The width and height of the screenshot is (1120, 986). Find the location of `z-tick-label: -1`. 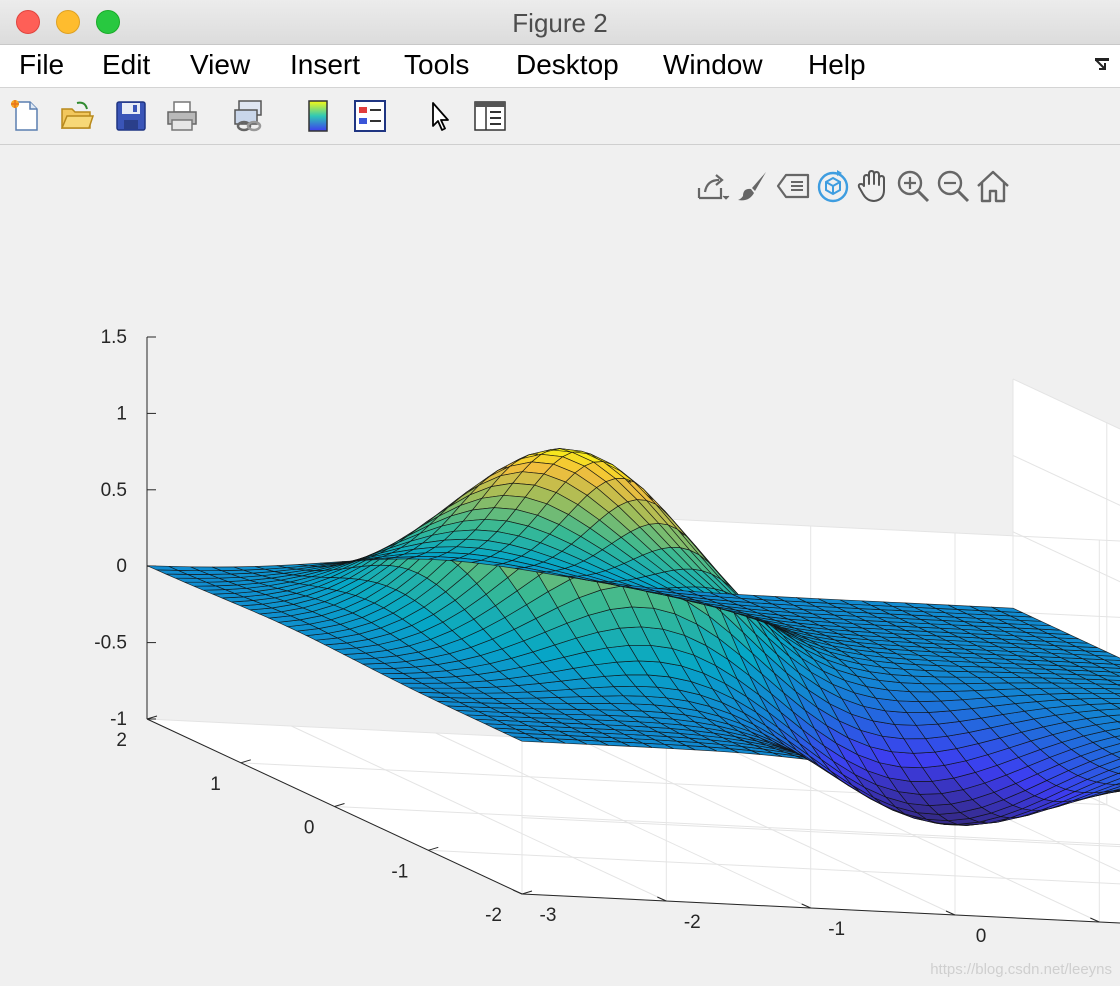

z-tick-label: -1 is located at coordinates (118, 719).